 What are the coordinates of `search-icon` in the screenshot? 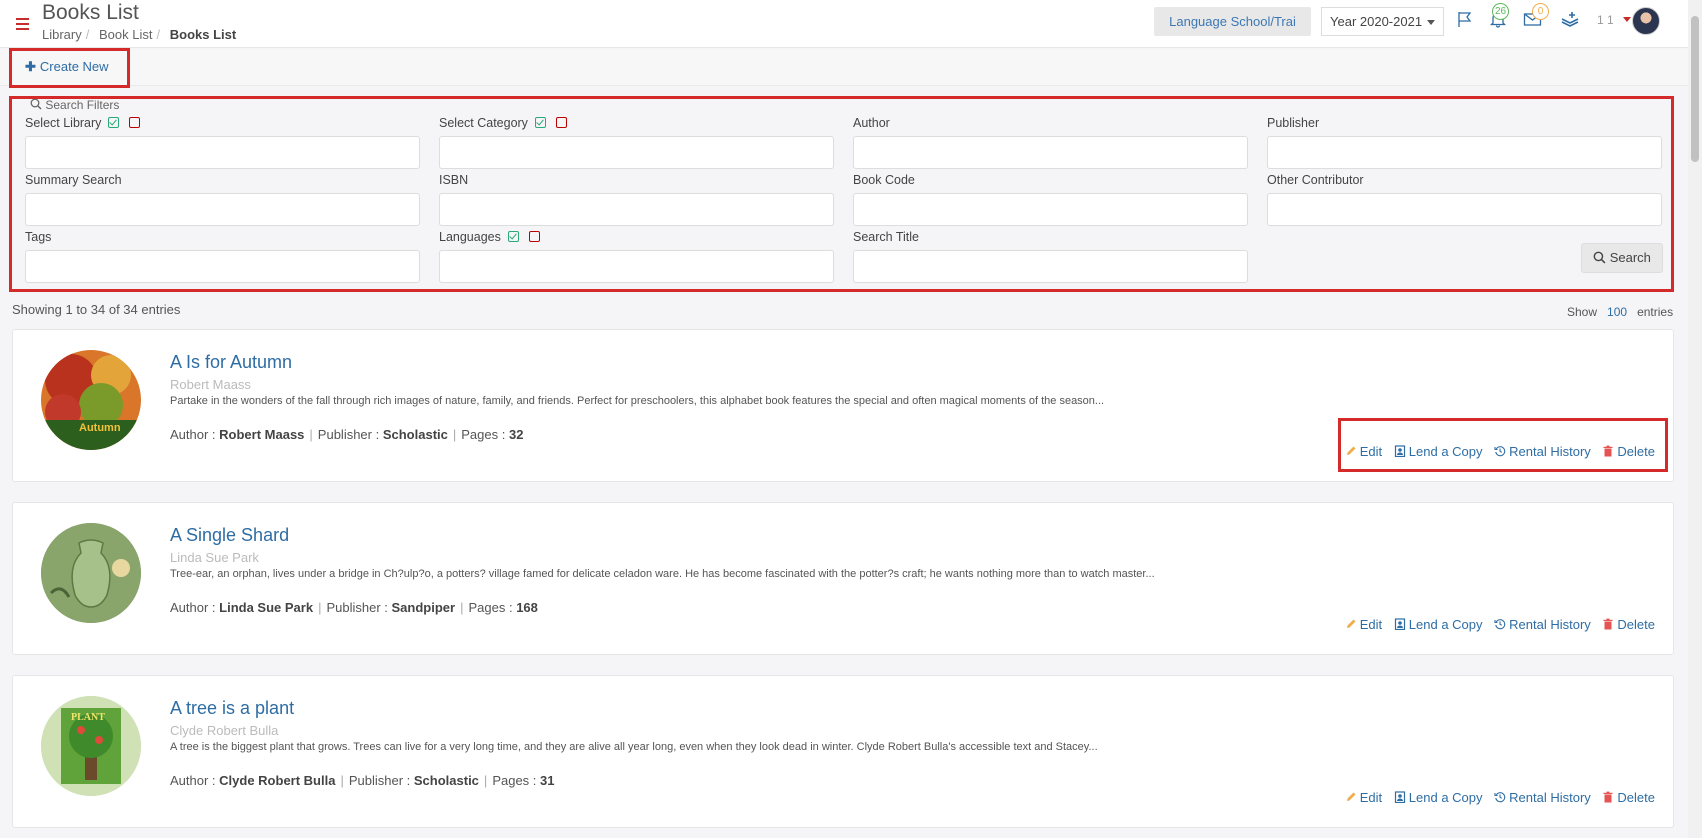 It's located at (36, 104).